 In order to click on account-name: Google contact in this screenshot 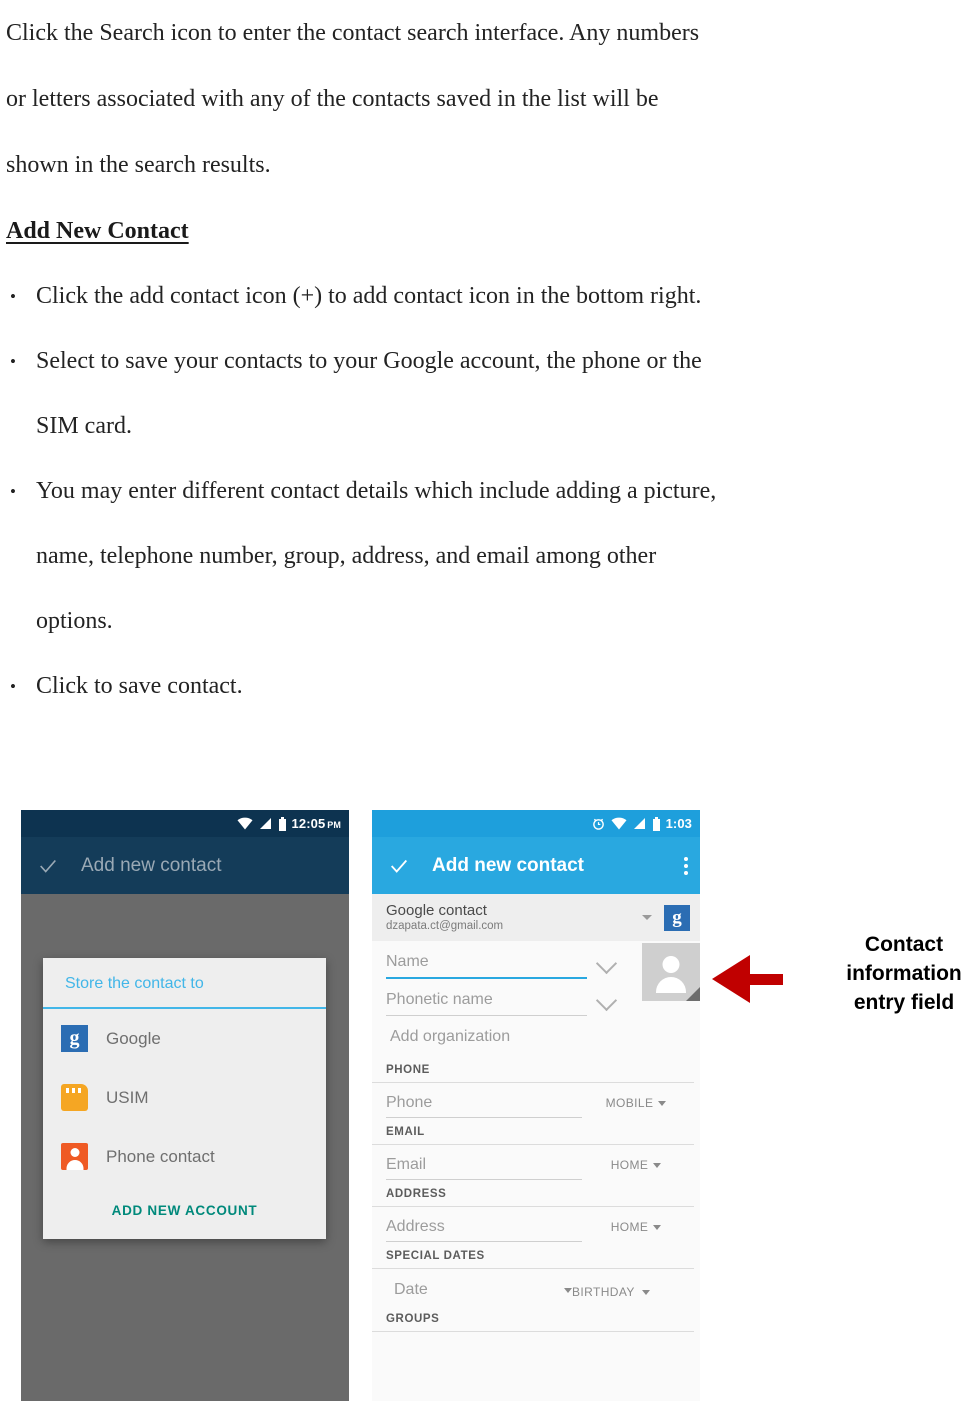, I will do `click(436, 910)`.